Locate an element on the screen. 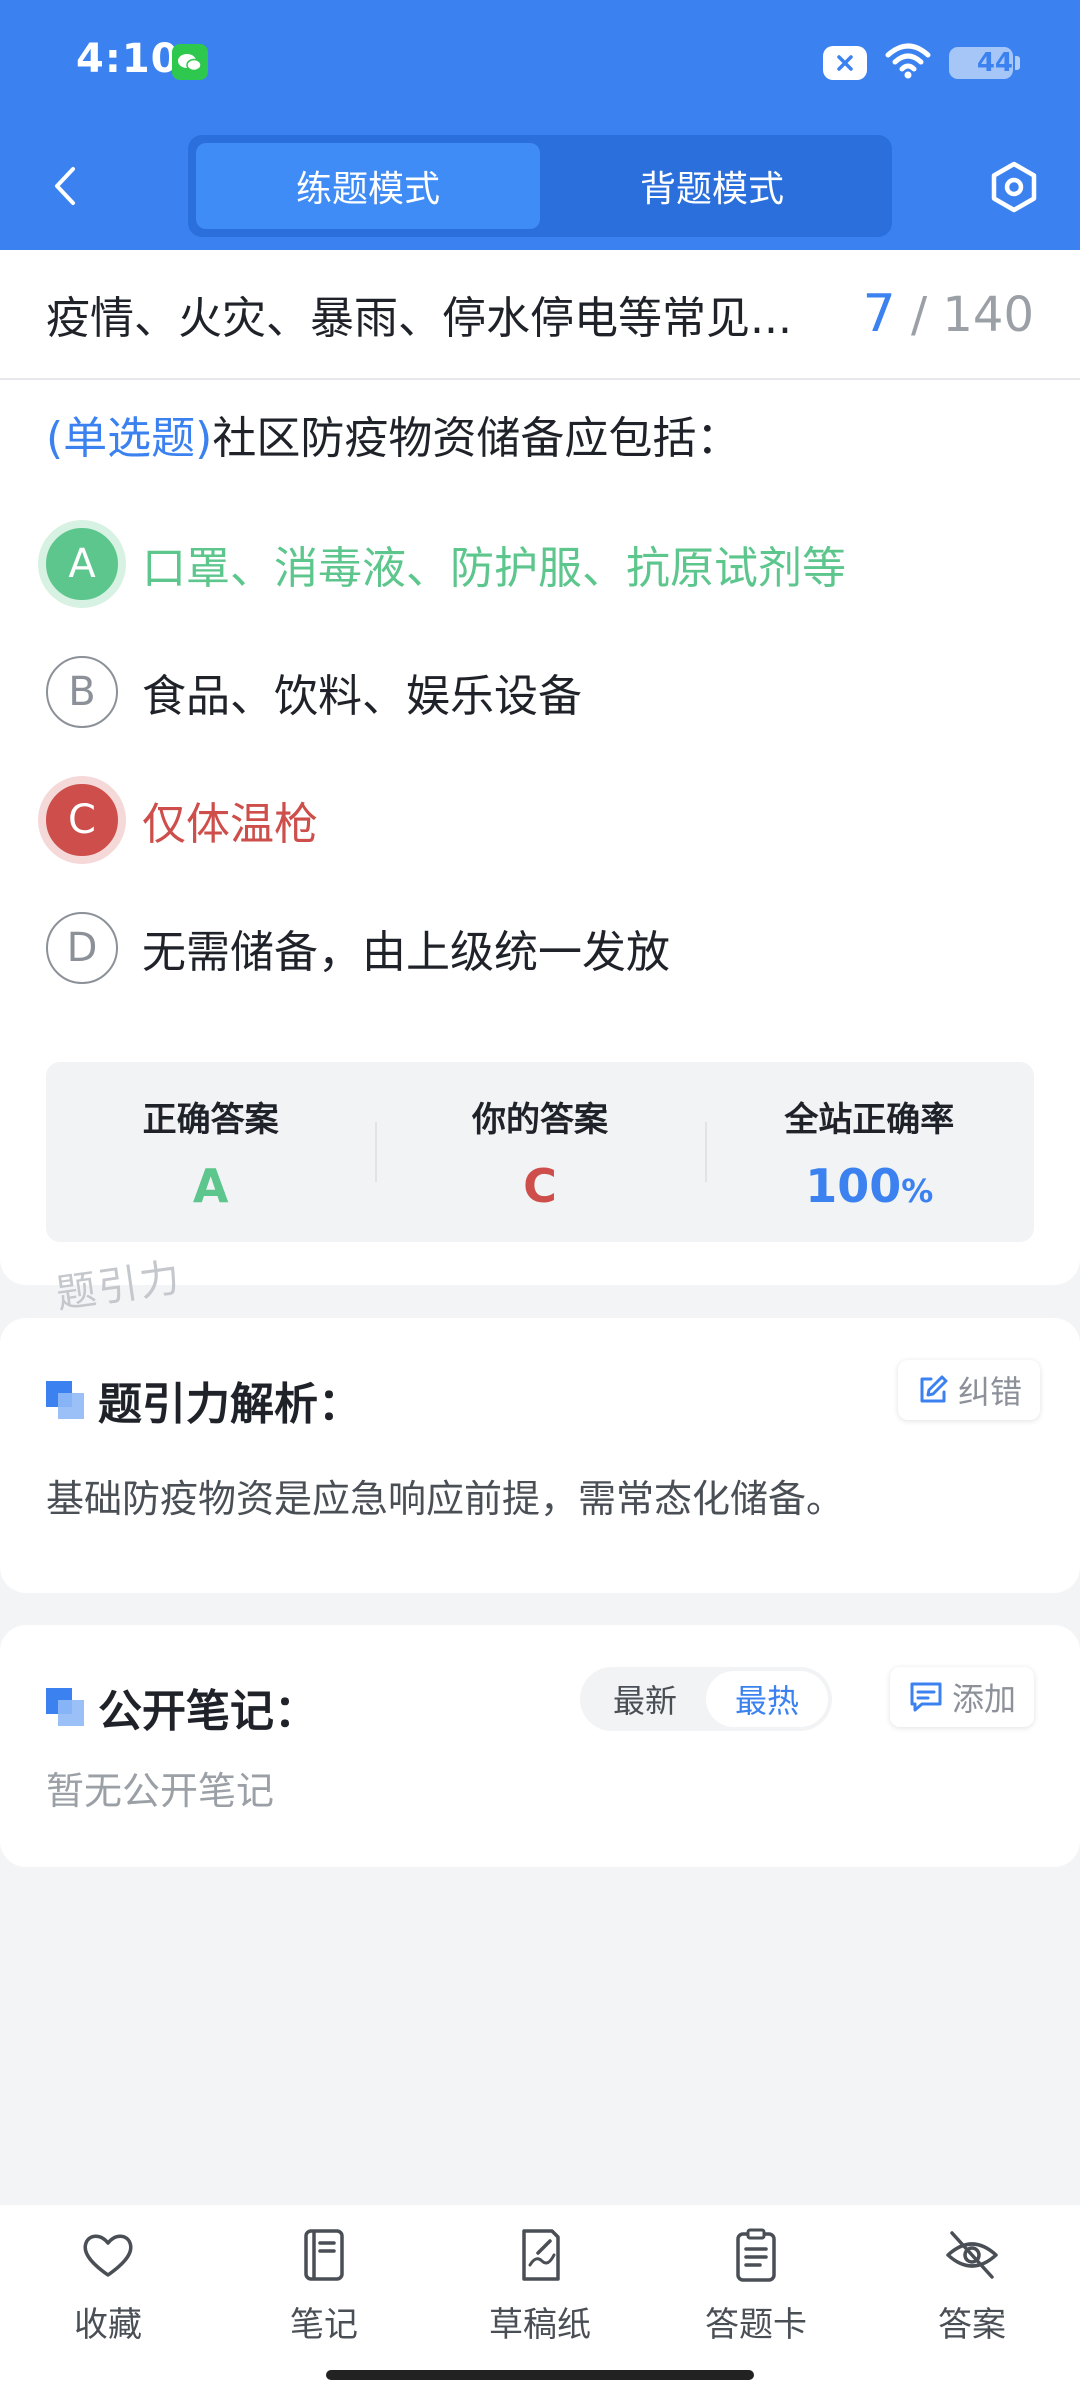  answer-summary-panel: 正确答案 A 你的答案 C 全站正确率 100% is located at coordinates (540, 1152).